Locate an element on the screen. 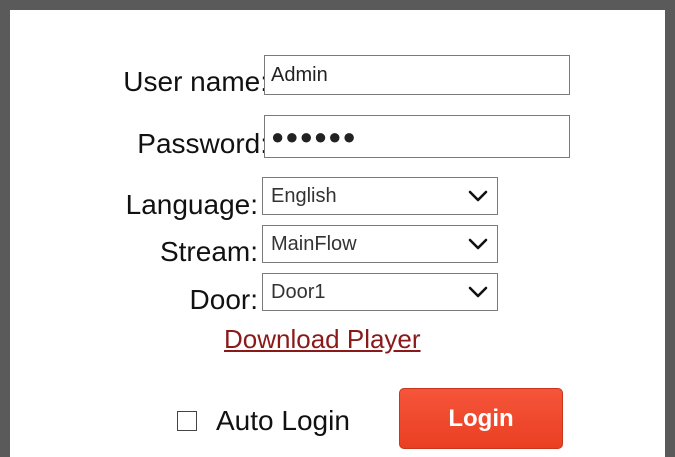 This screenshot has width=675, height=457. door-select: Door1 is located at coordinates (380, 292).